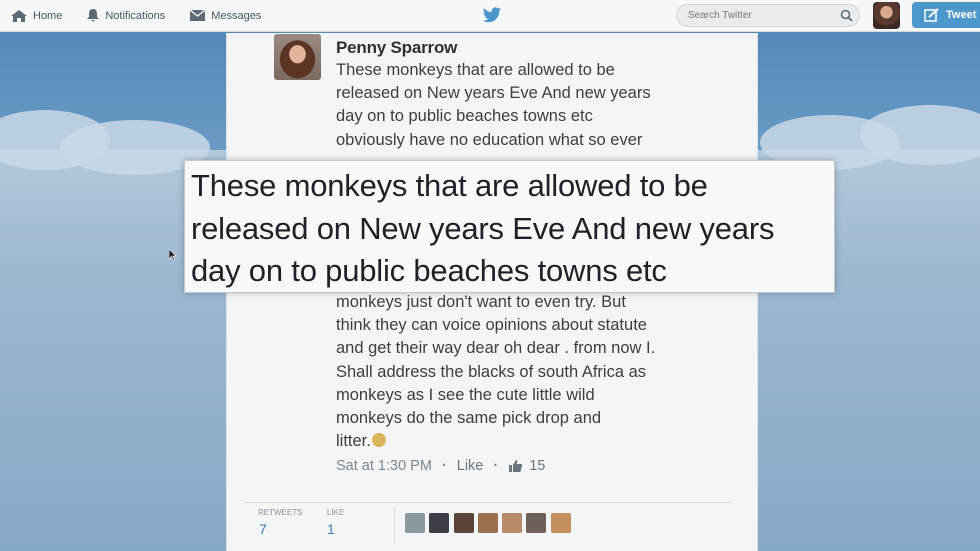 Image resolution: width=980 pixels, height=551 pixels. What do you see at coordinates (440, 466) in the screenshot?
I see `tweet-meta: Sat at 1:30 PM · Like · 15` at bounding box center [440, 466].